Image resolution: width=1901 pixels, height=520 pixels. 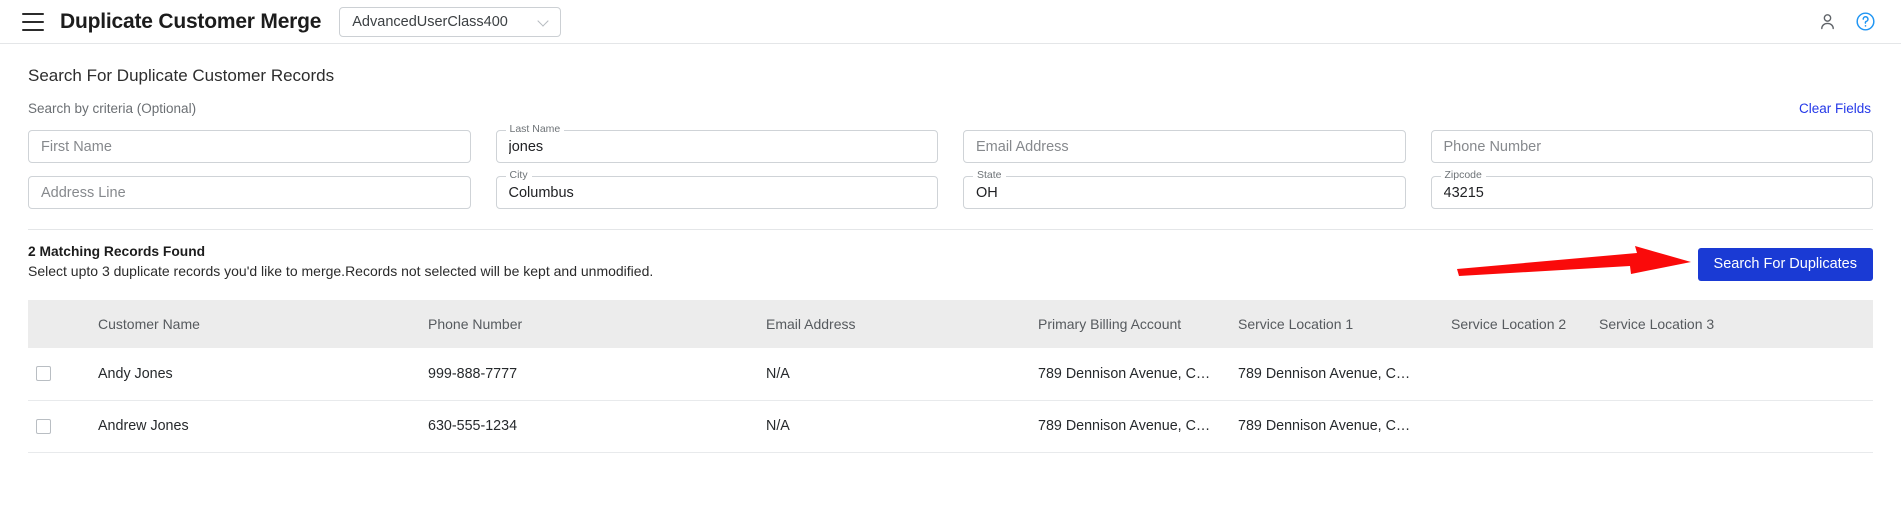 What do you see at coordinates (1827, 22) in the screenshot?
I see `person-icon` at bounding box center [1827, 22].